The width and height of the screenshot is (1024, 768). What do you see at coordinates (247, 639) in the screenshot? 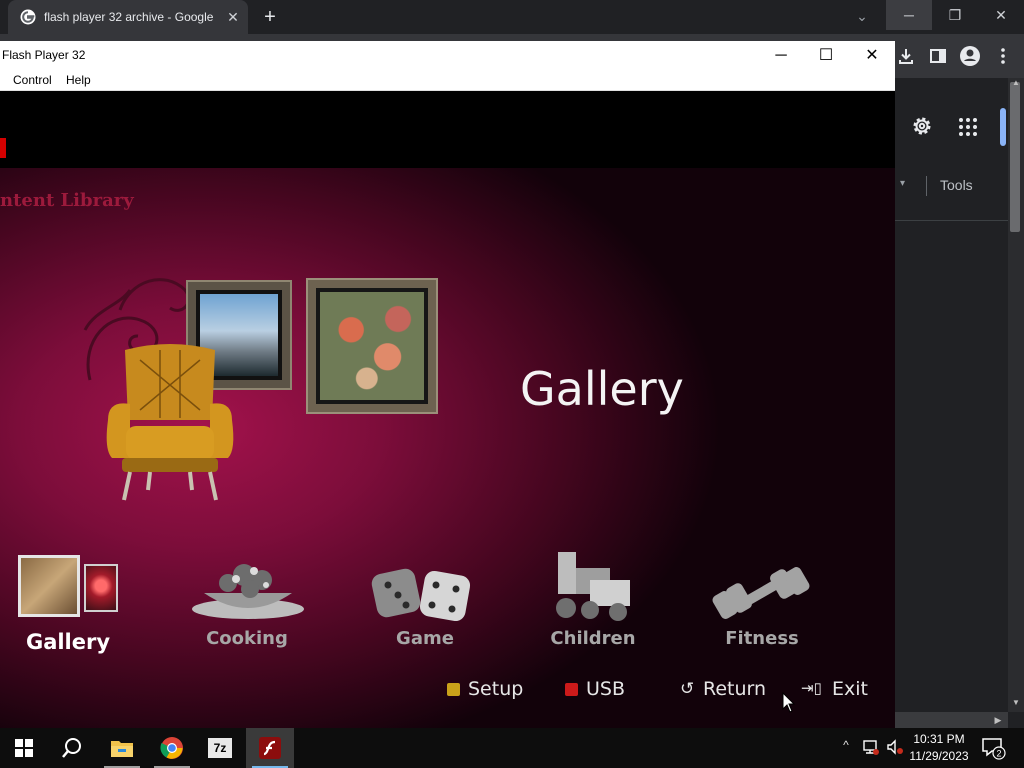
I see `category-cooking: Cooking` at bounding box center [247, 639].